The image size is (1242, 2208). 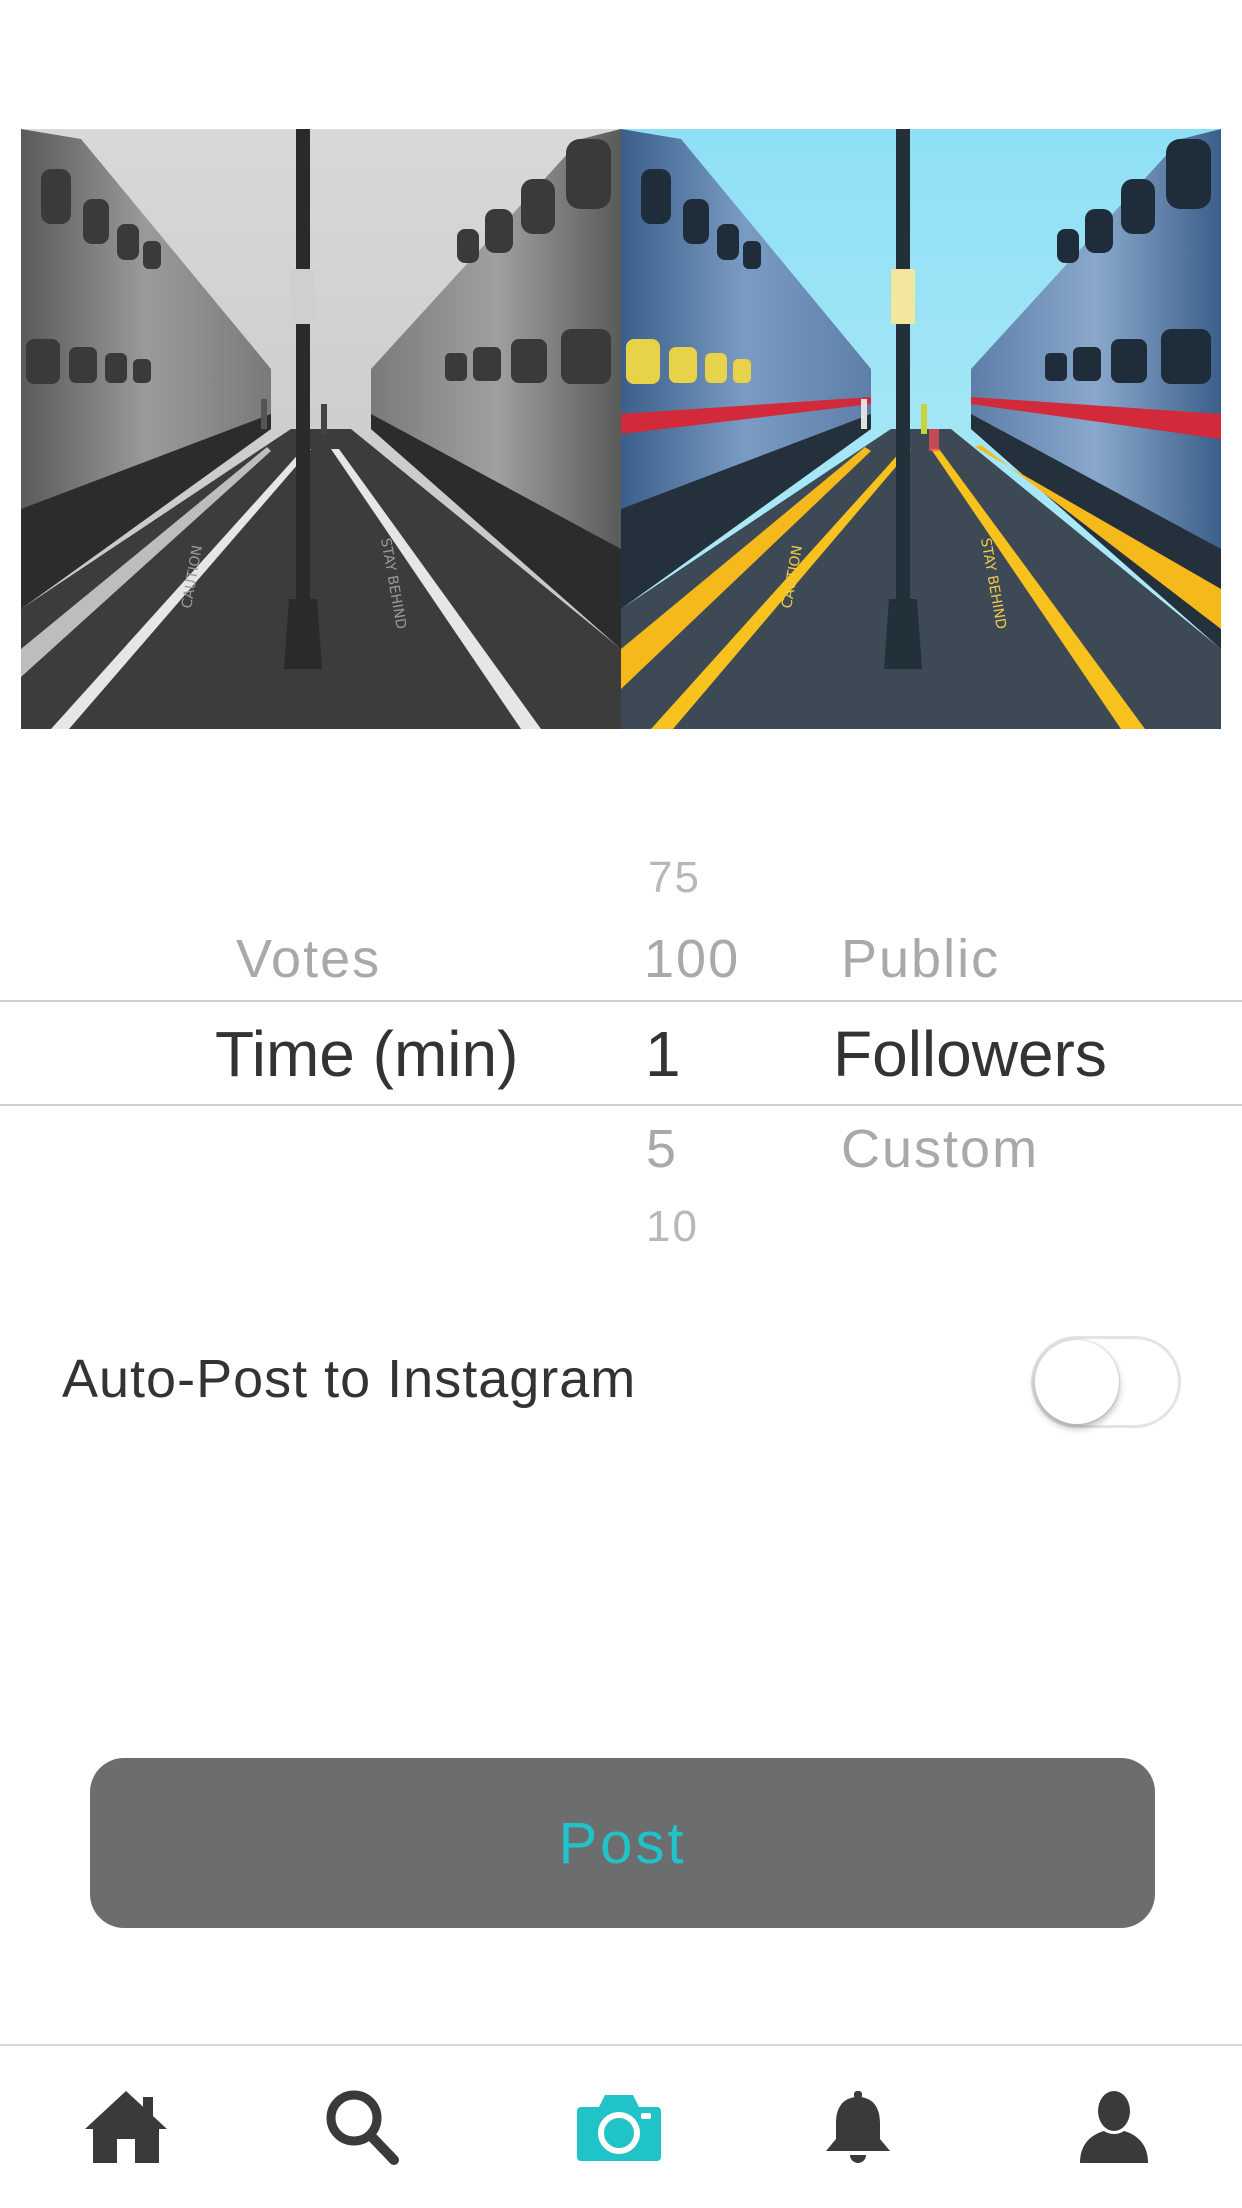 I want to click on camera-icon, so click(x=619, y=2128).